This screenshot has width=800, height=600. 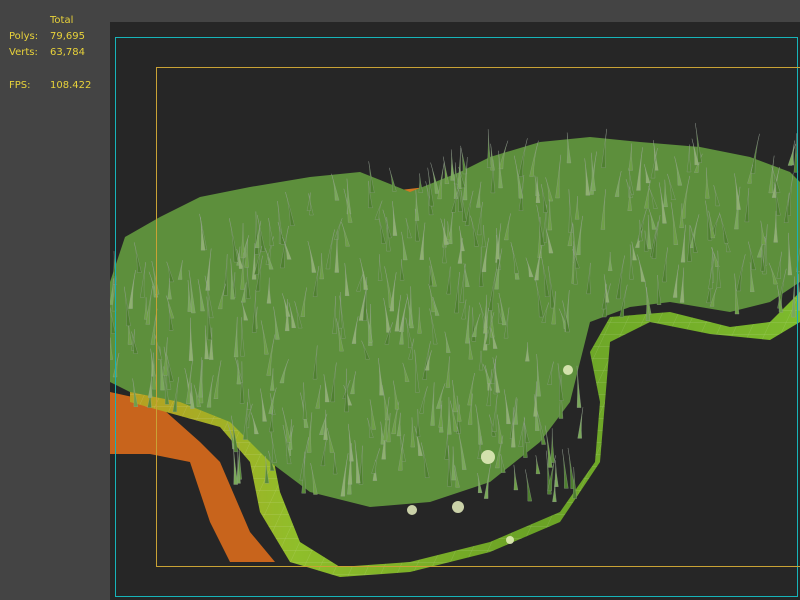 I want to click on stats-polys-value: 79,695, so click(x=67, y=36).